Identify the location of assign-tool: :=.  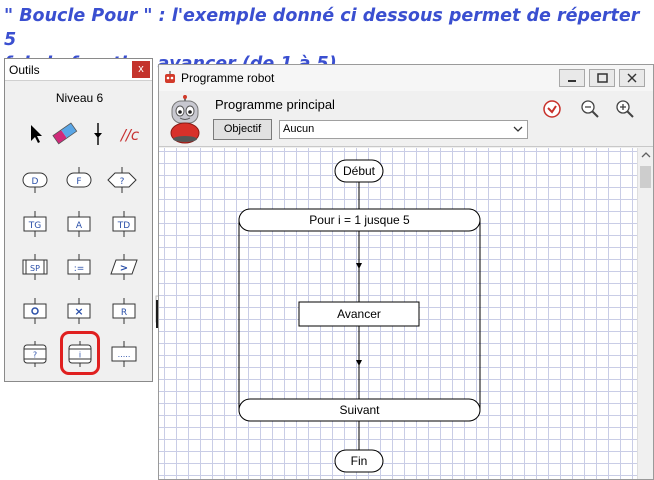
(79, 267).